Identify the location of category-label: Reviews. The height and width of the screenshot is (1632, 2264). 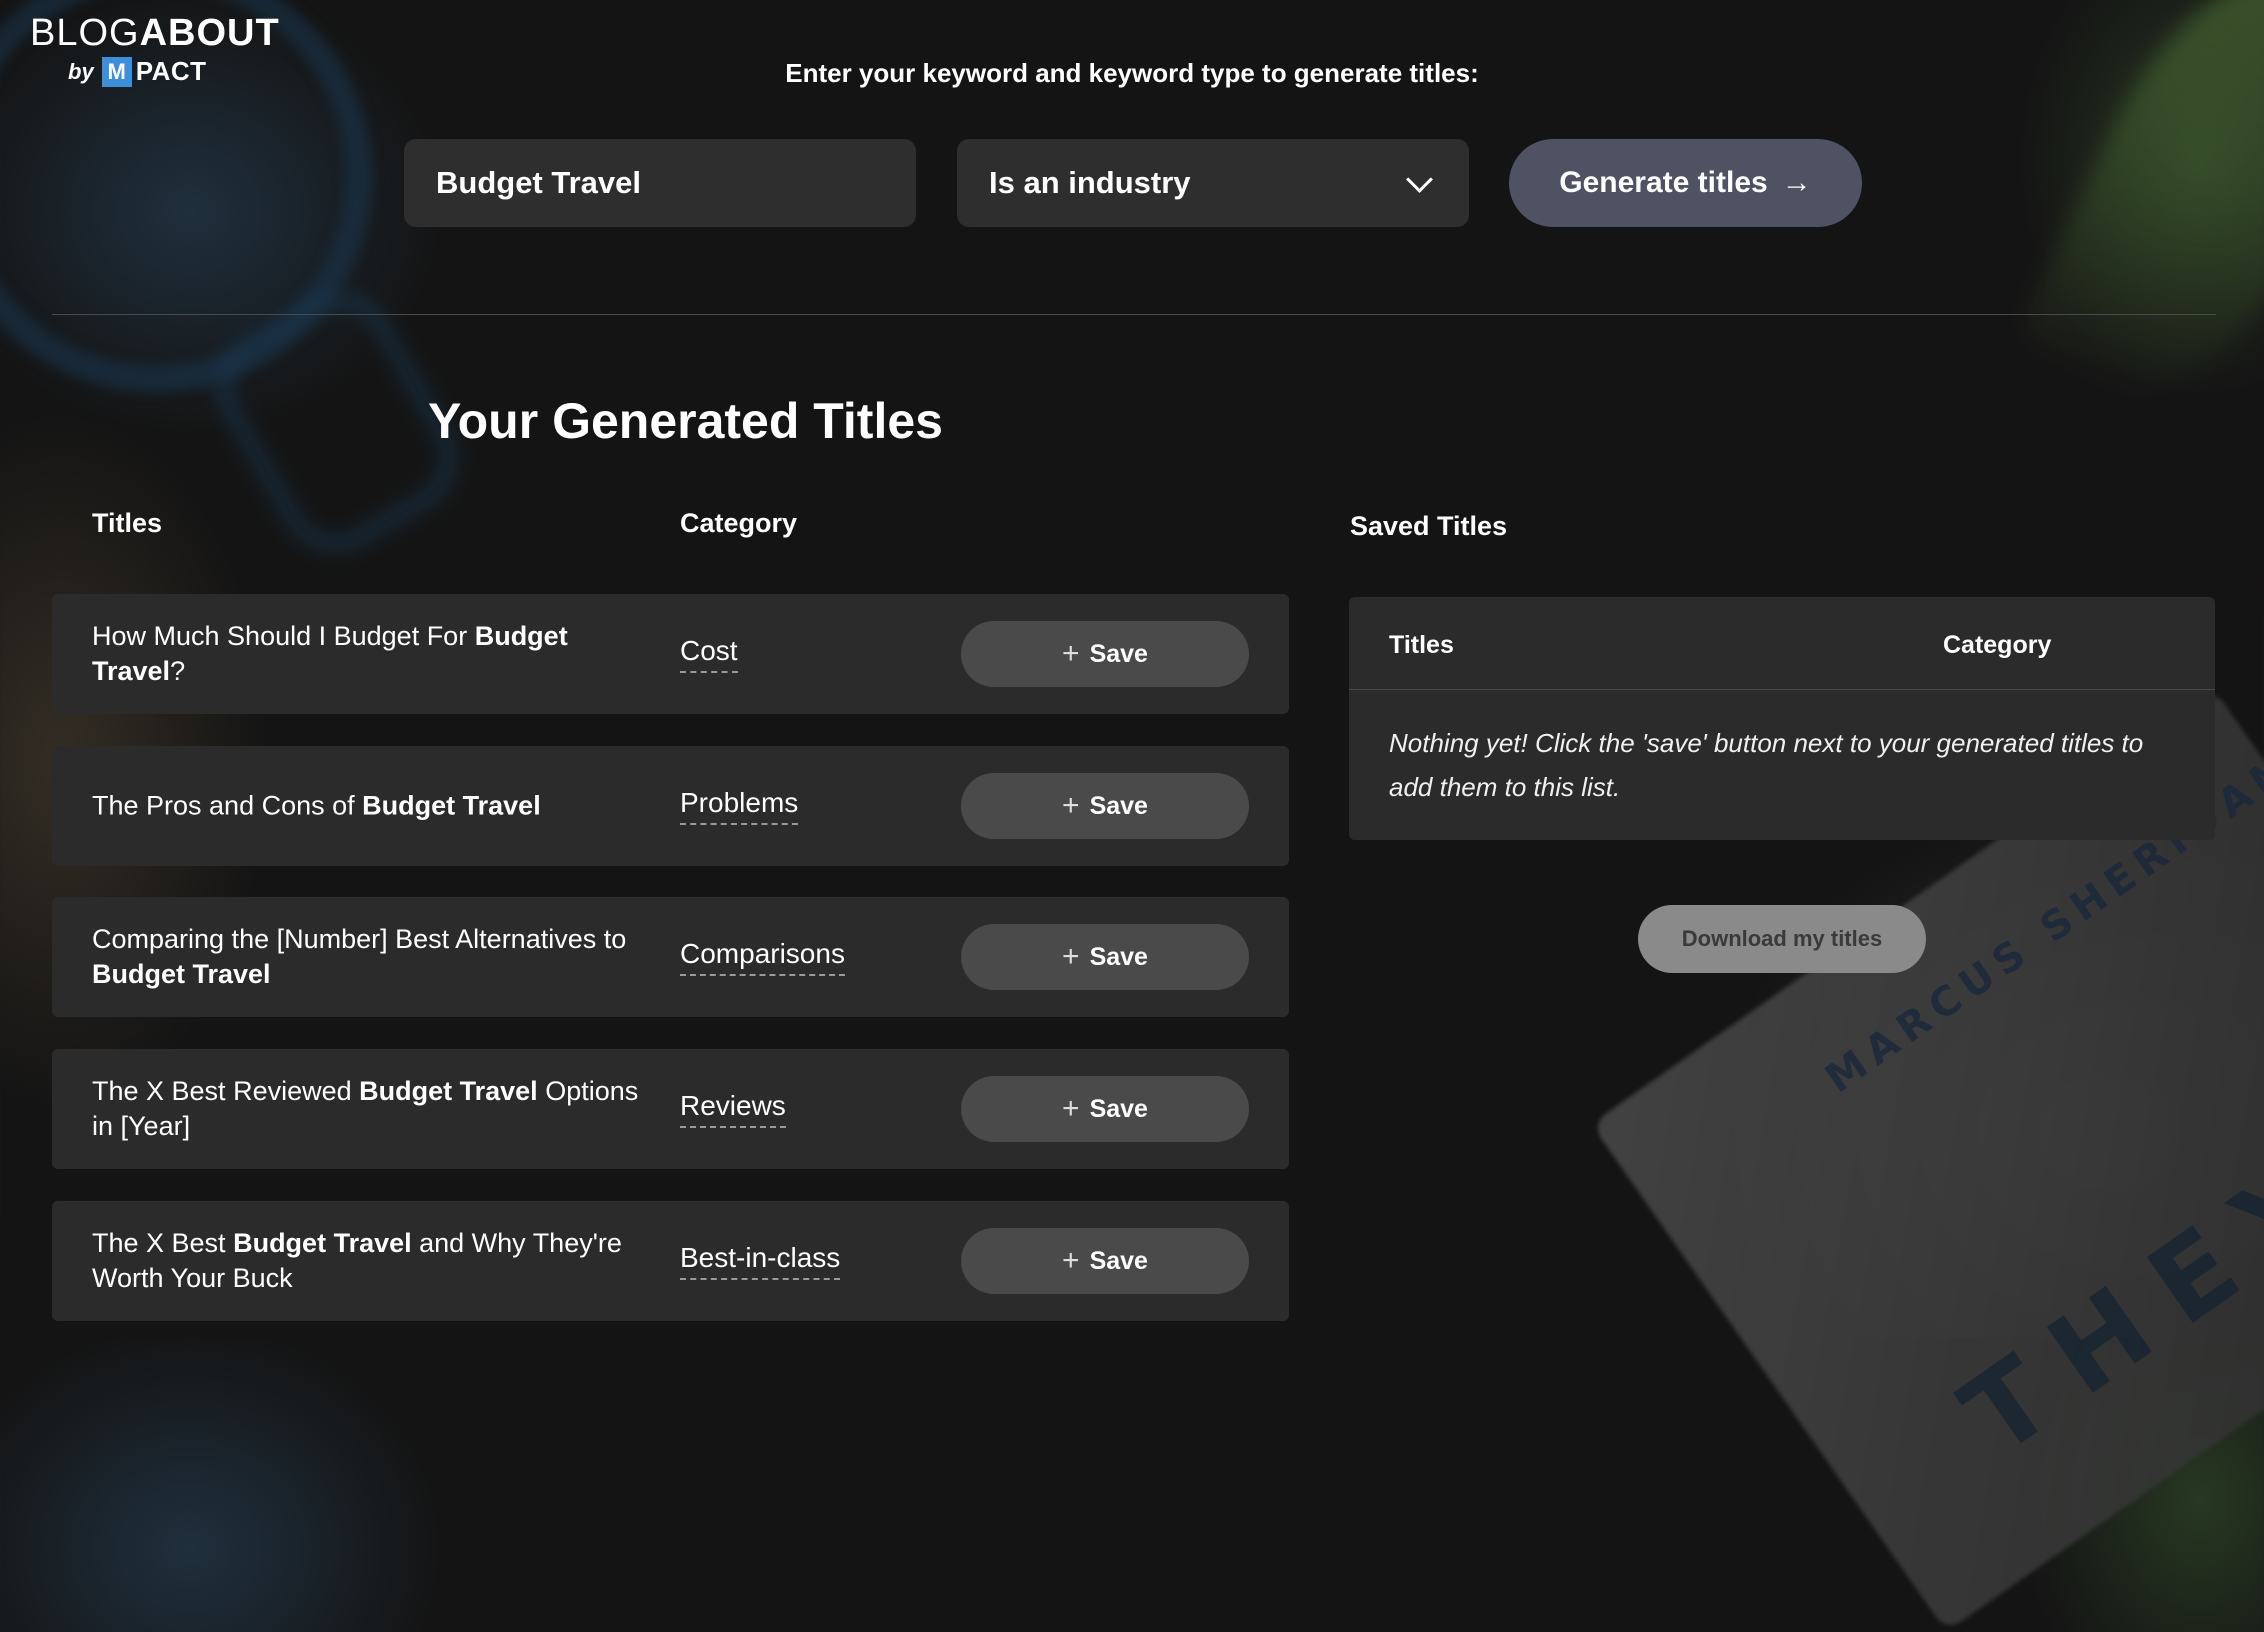
(733, 1109).